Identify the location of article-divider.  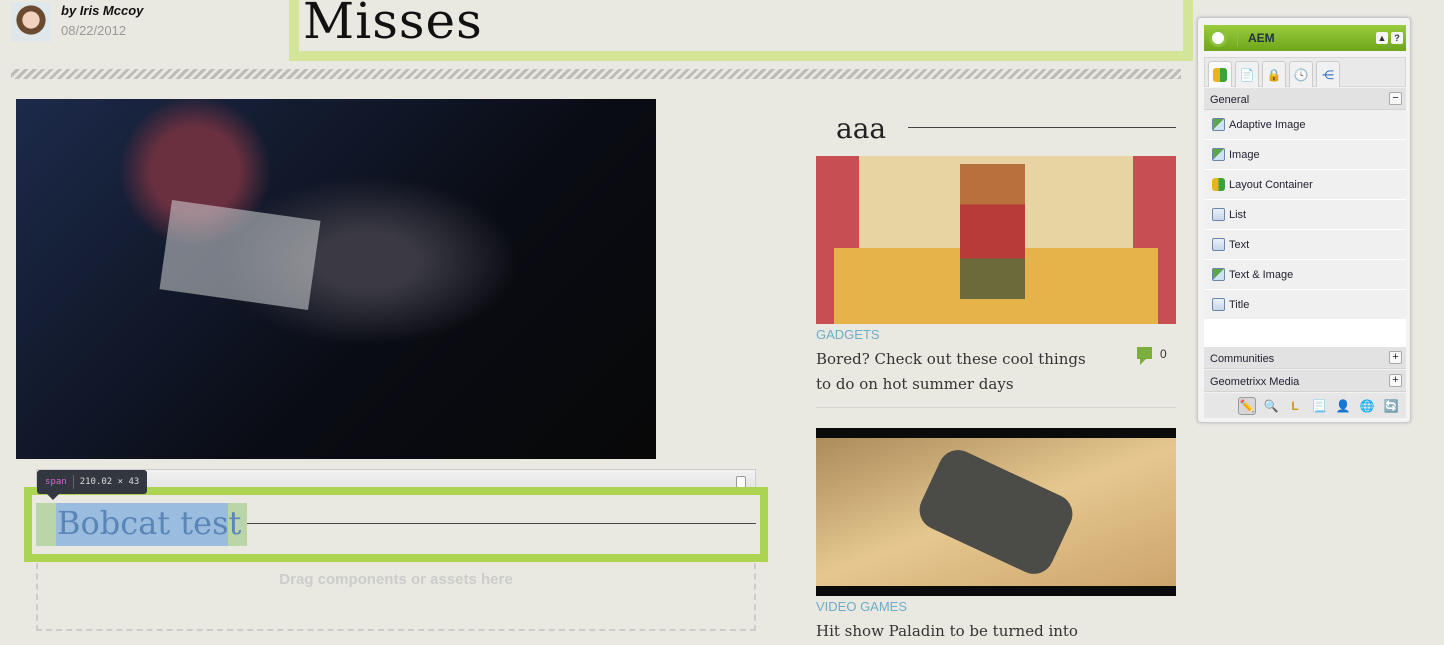
(996, 407).